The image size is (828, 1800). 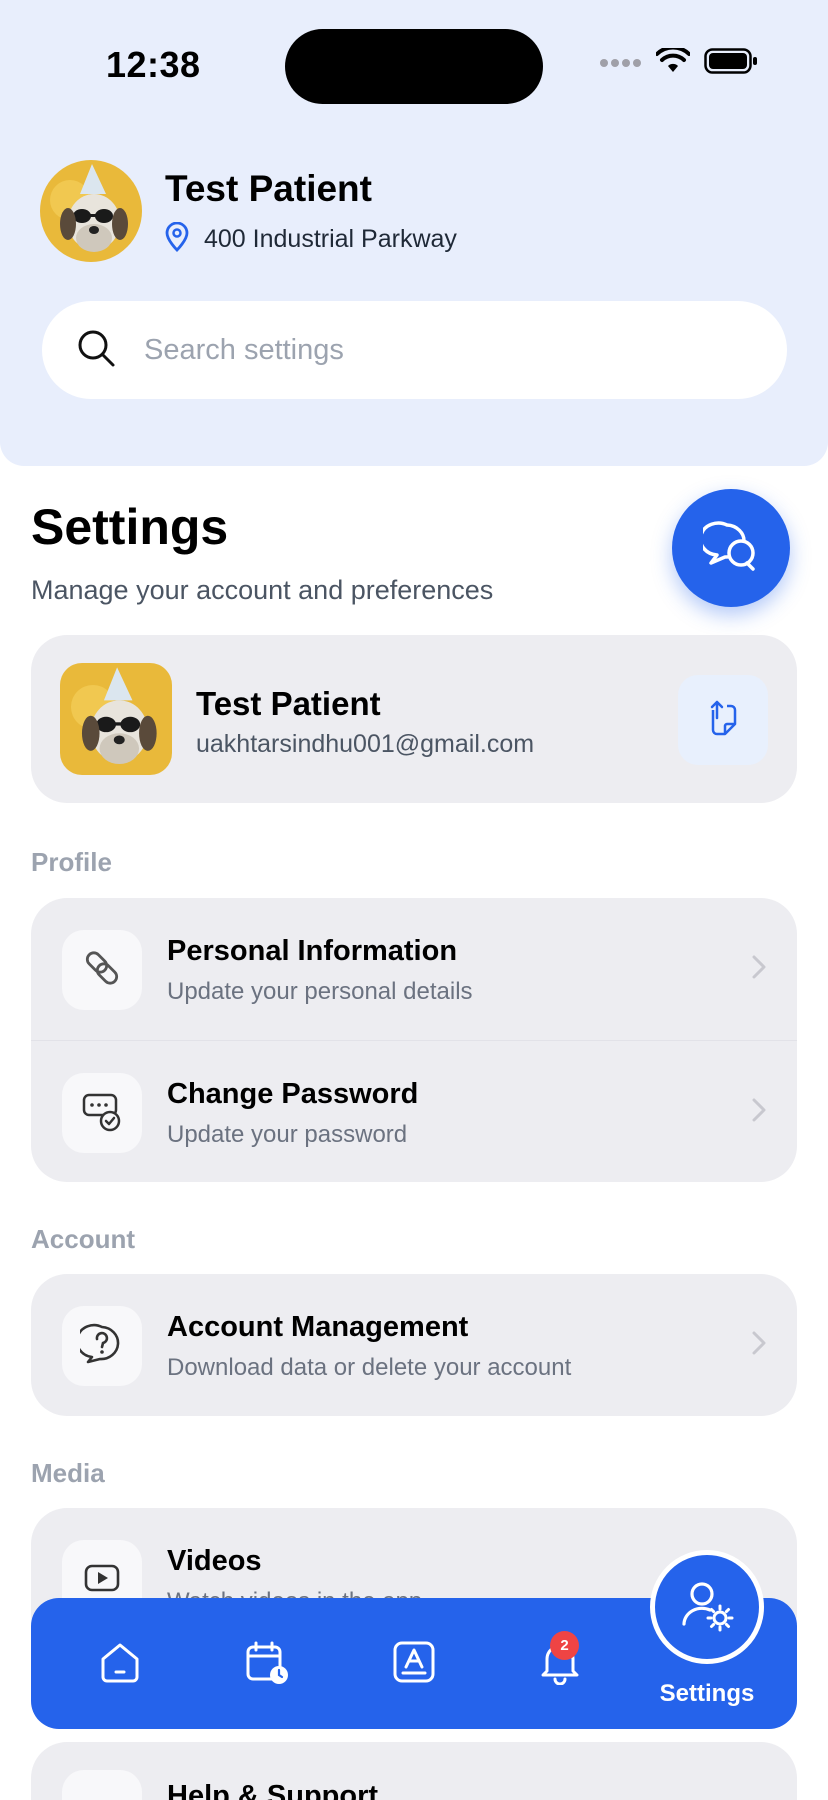 I want to click on page-subtitle: Manage your account and preferences, so click(x=262, y=590).